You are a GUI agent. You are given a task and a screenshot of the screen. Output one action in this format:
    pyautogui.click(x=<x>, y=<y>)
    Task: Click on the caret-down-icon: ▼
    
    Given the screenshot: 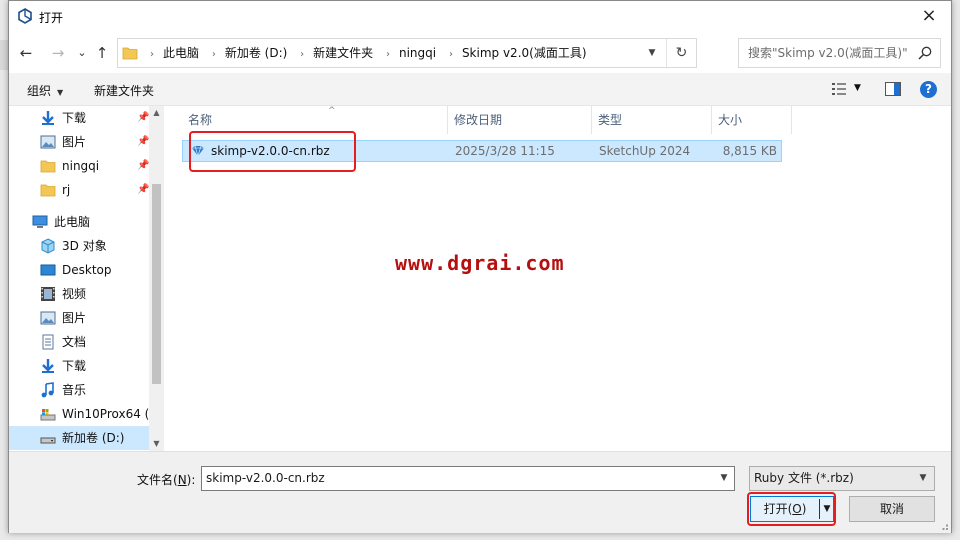 What is the action you would take?
    pyautogui.click(x=60, y=92)
    